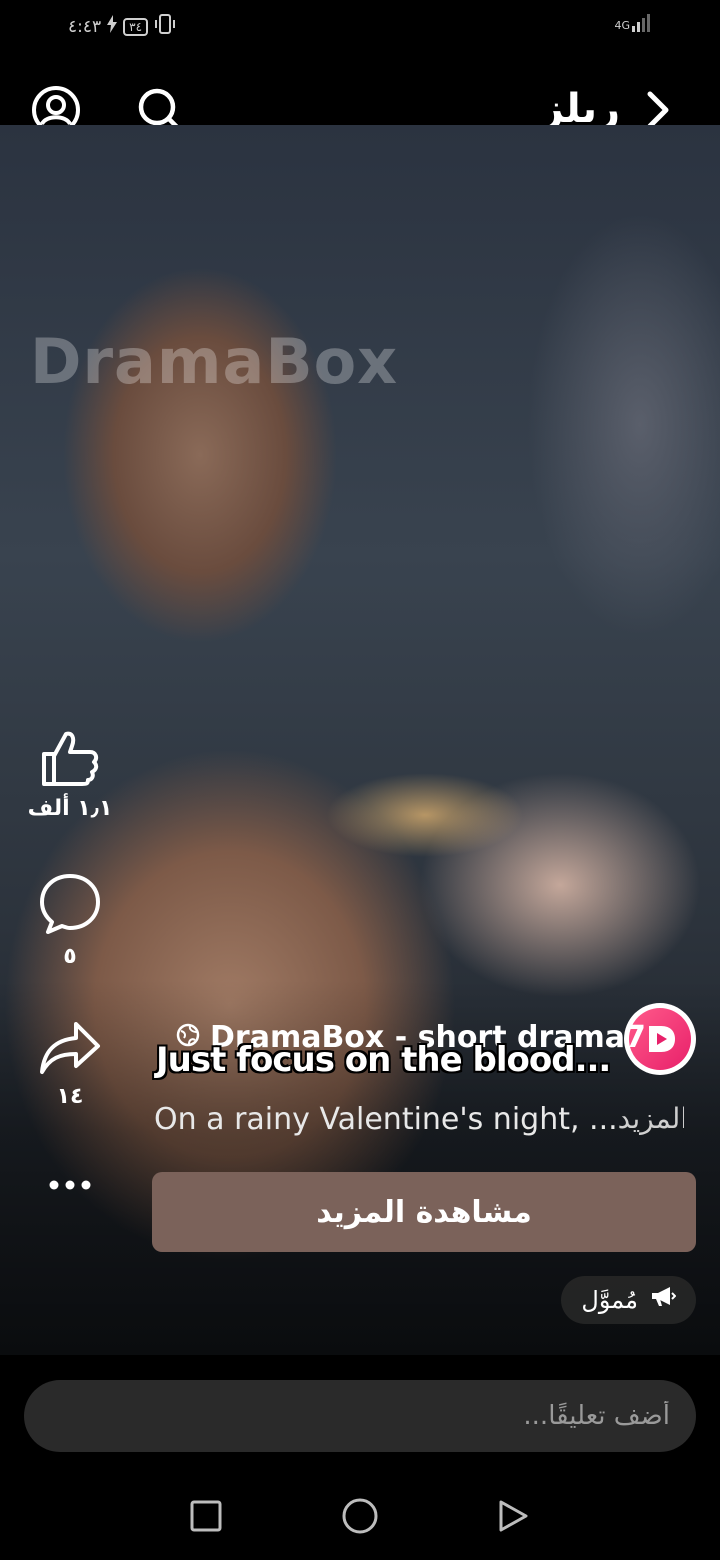  Describe the element at coordinates (651, 1119) in the screenshot. I see `caption-more-link: المزيد` at that location.